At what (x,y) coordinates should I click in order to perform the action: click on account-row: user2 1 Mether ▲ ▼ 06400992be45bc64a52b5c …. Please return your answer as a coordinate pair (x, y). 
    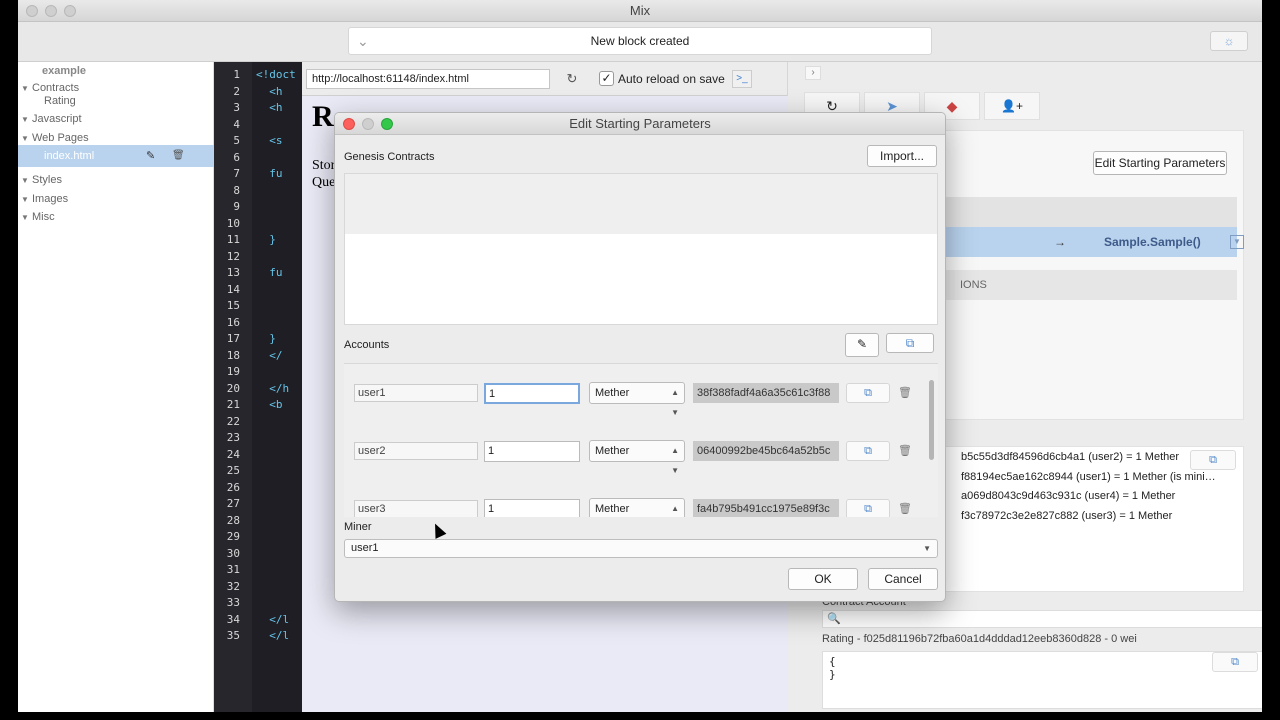
    Looking at the image, I should click on (641, 451).